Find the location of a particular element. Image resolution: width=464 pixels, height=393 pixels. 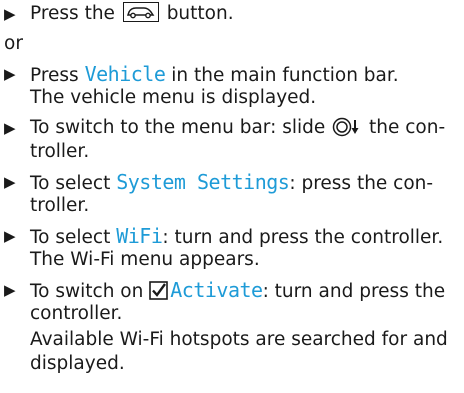

step-3-line-2: troller. is located at coordinates (60, 151).